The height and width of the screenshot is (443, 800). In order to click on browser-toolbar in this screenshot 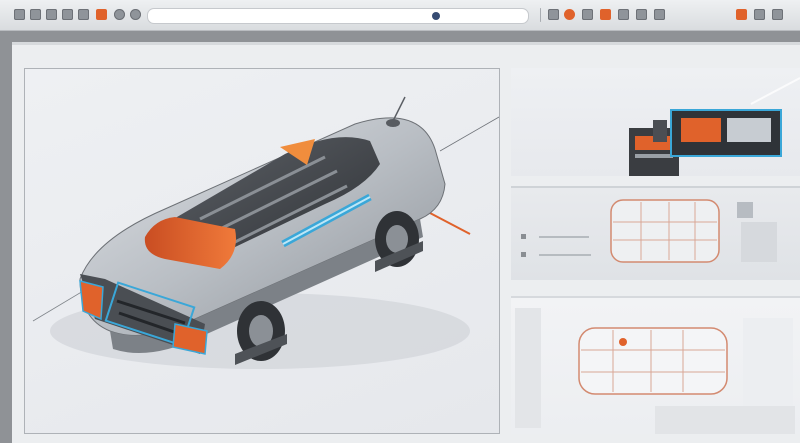, I will do `click(400, 15)`.